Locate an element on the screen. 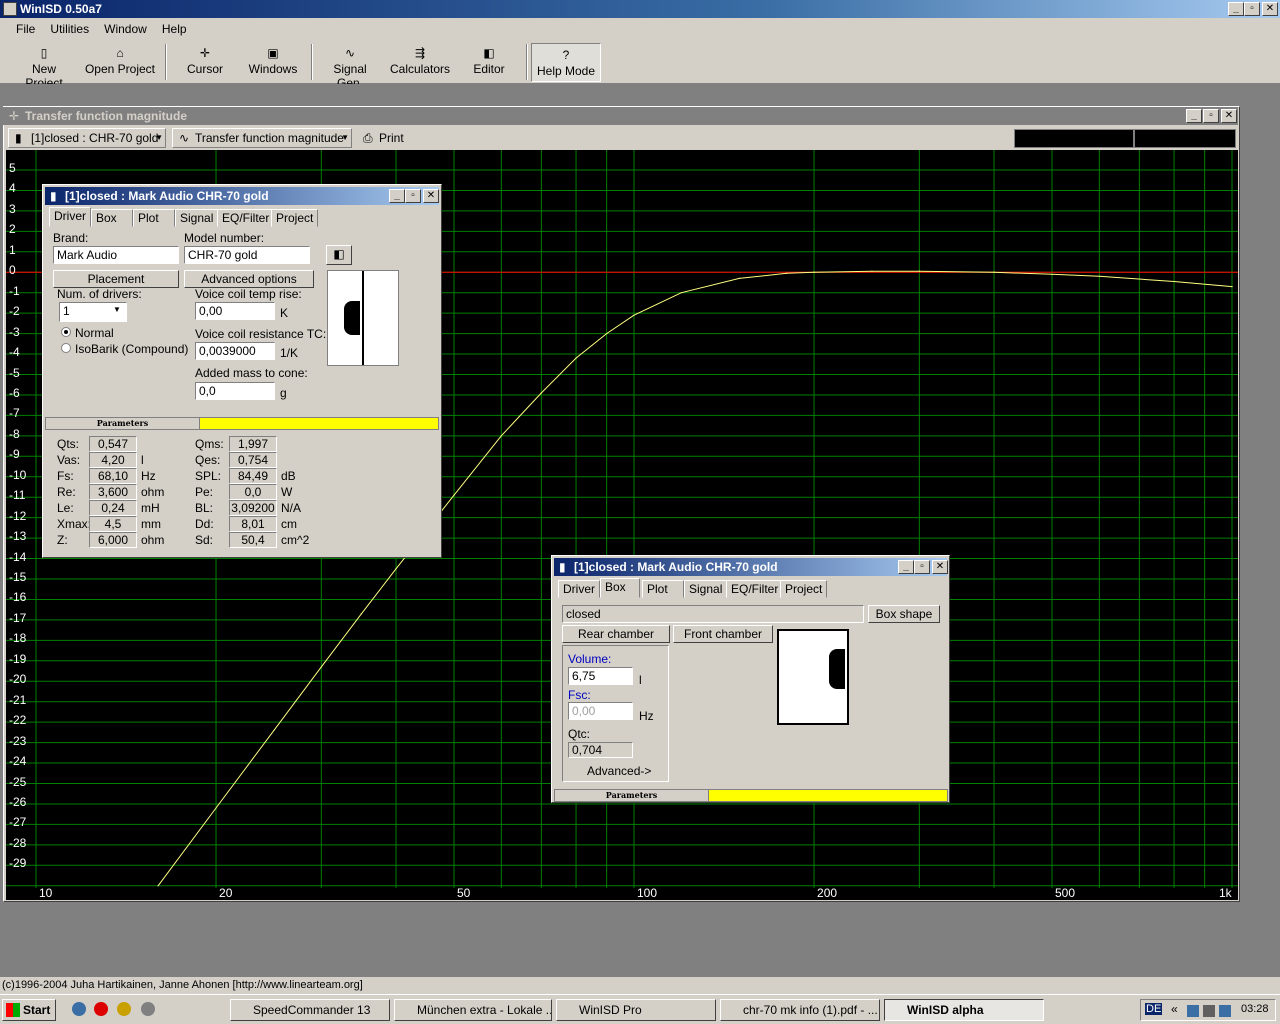 This screenshot has width=1280, height=1024. param-value: 3,600 is located at coordinates (113, 492).